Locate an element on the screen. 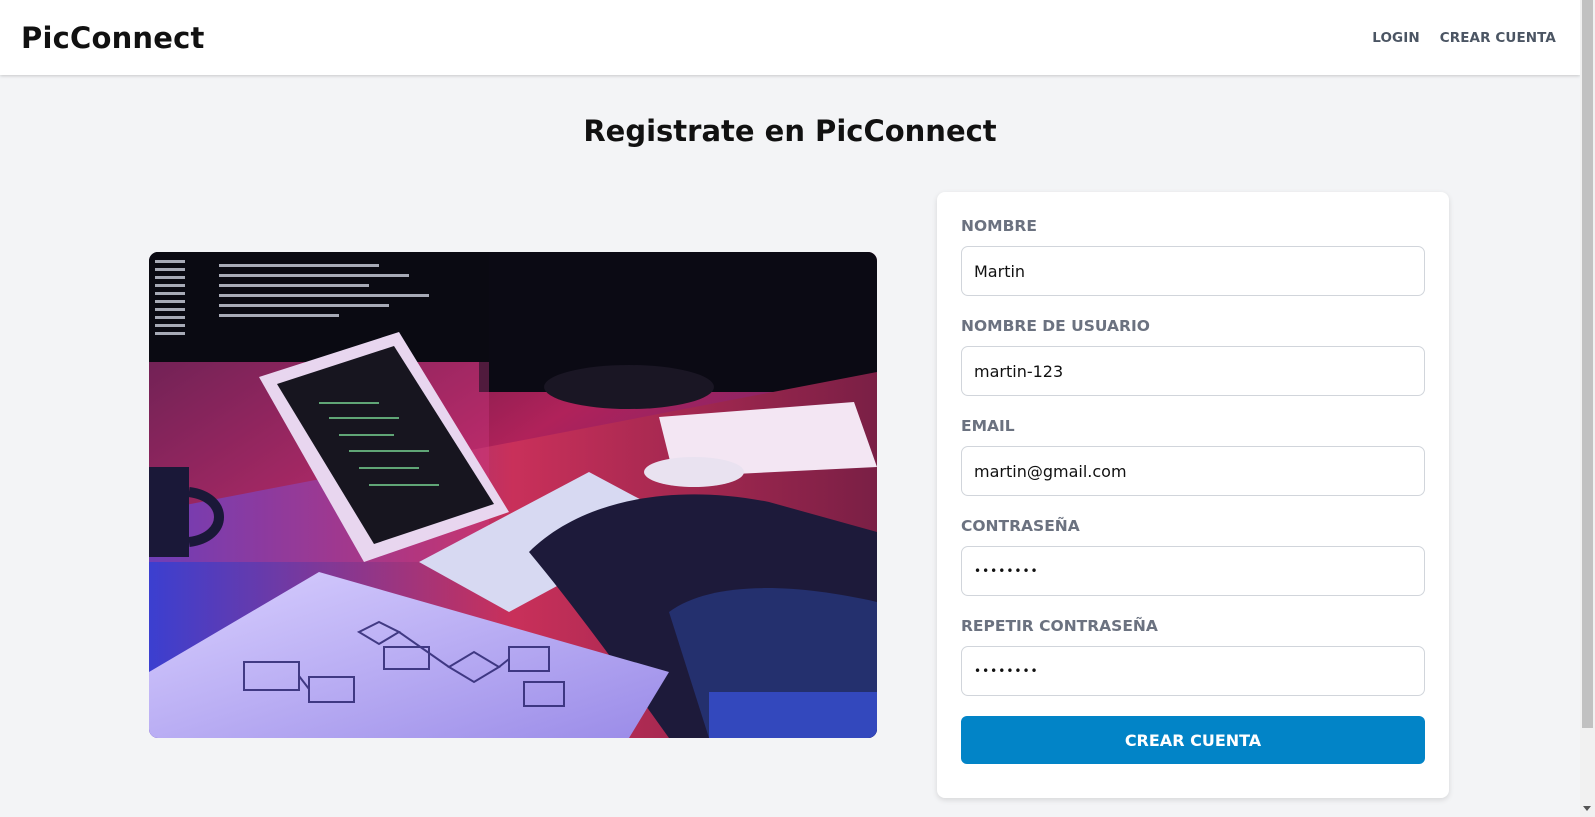 This screenshot has width=1595, height=817. repeat-password-field-group: Repetir Contraseña is located at coordinates (1193, 656).